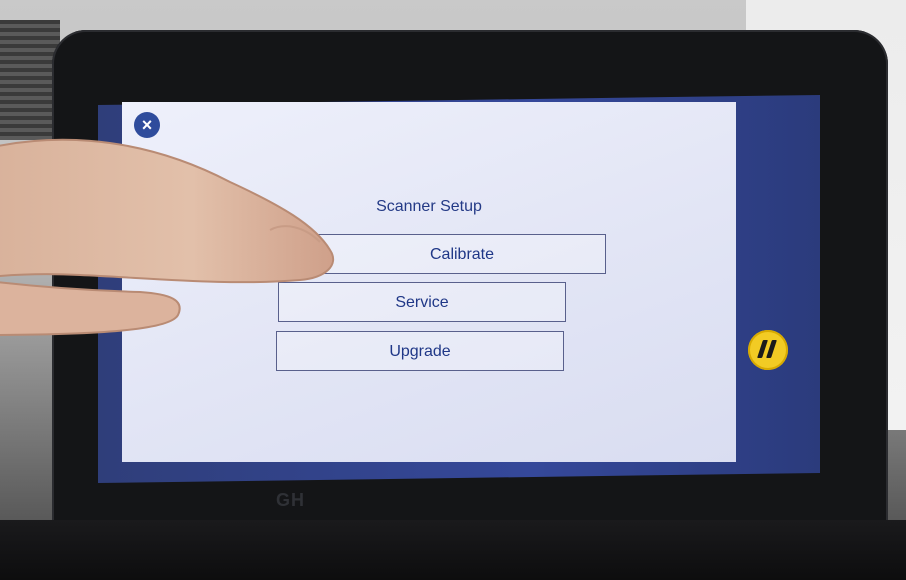 Image resolution: width=906 pixels, height=580 pixels. I want to click on page-title: Scanner Setup, so click(429, 206).